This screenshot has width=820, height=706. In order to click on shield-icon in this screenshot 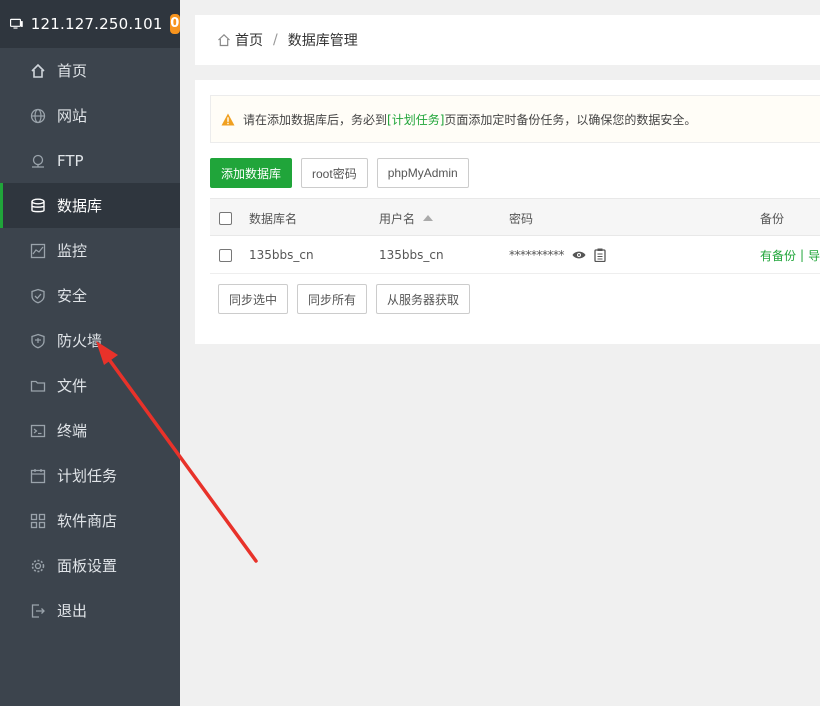, I will do `click(38, 296)`.